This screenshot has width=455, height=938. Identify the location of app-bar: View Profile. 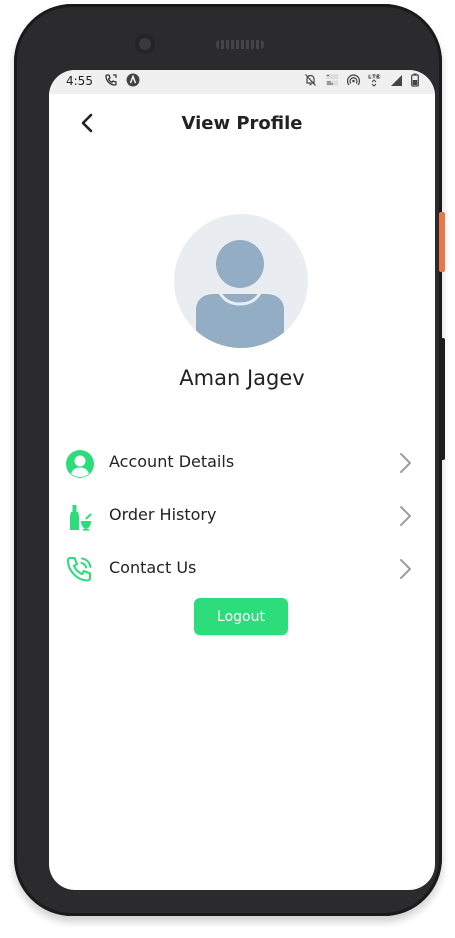
(242, 124).